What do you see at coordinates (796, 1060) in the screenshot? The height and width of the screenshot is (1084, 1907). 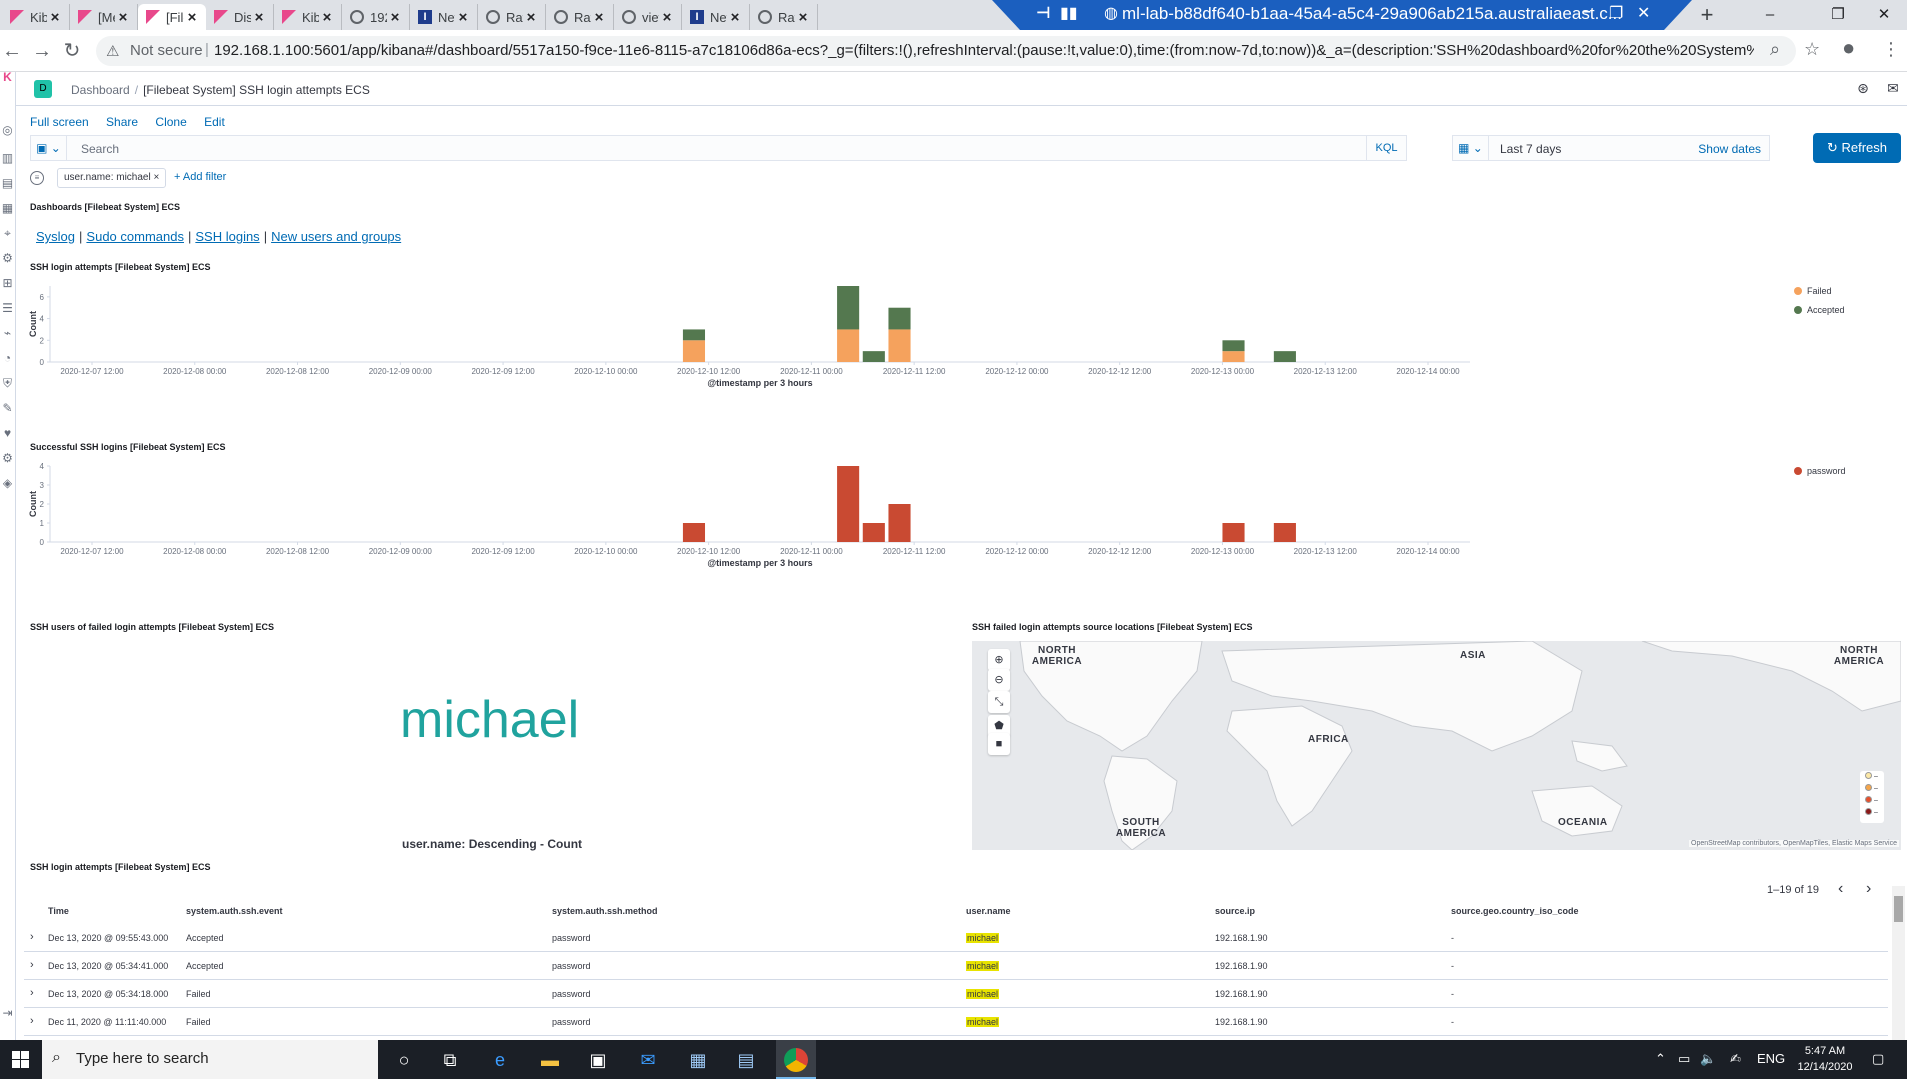 I see `chrome-icon` at bounding box center [796, 1060].